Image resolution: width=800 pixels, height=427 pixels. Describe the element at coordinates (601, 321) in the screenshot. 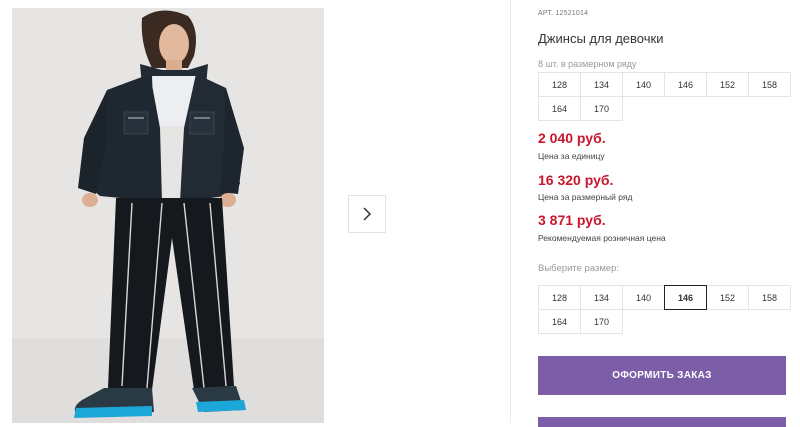

I see `size-option: 170` at that location.